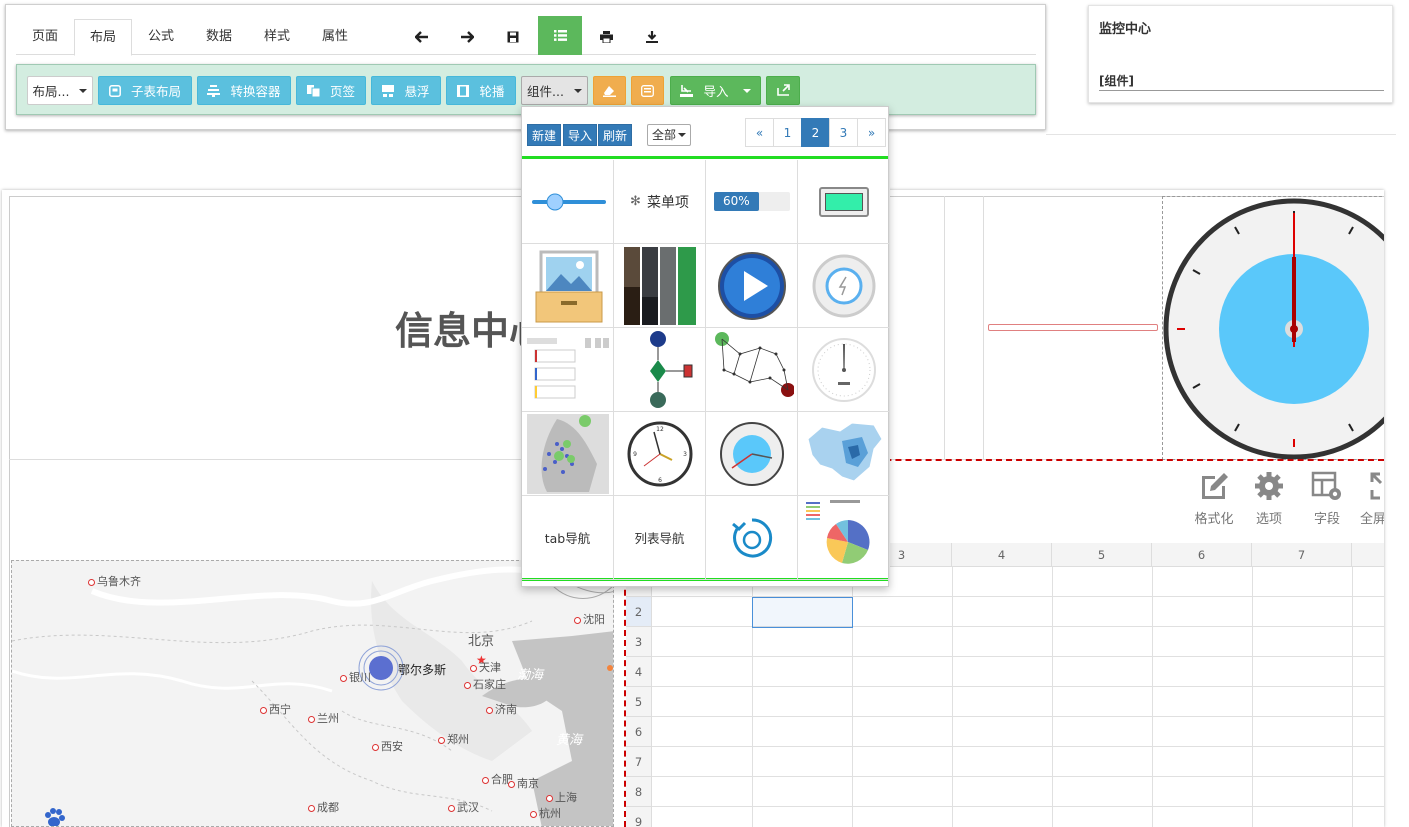  I want to click on pagination-page-active: 2, so click(815, 132).